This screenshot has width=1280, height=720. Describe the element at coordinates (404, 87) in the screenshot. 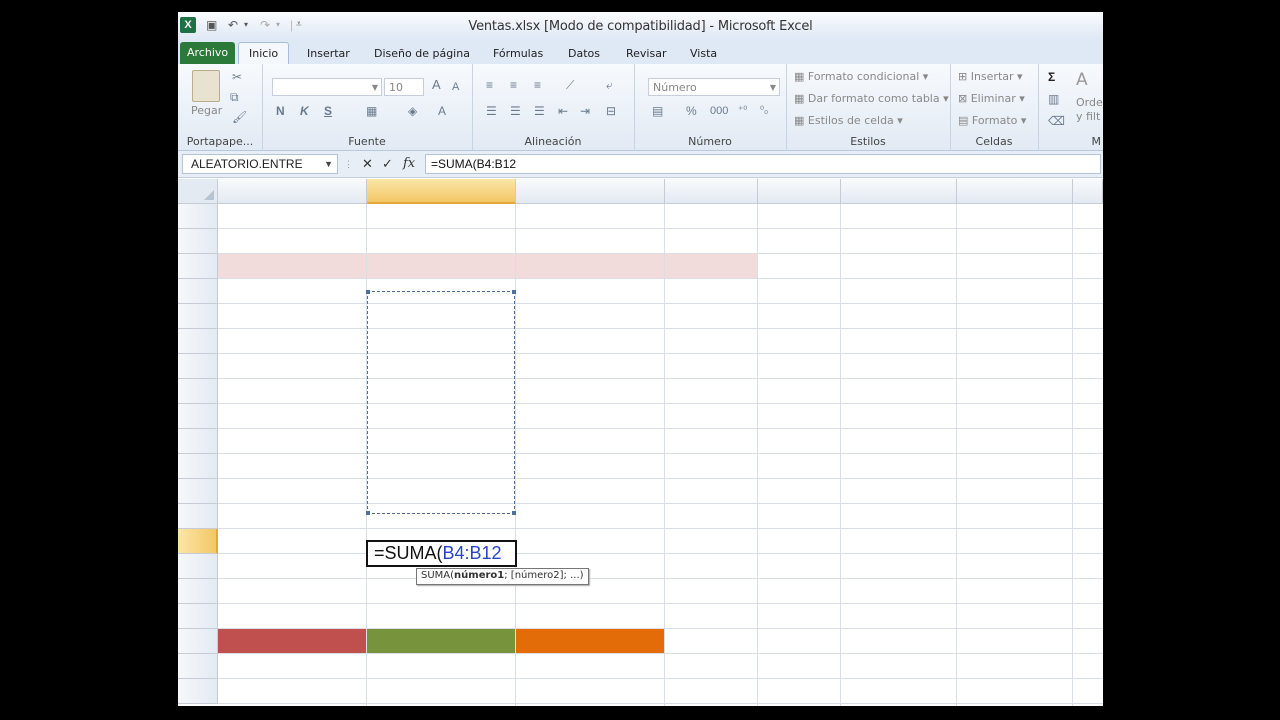

I see `font-size-combo: 10` at that location.